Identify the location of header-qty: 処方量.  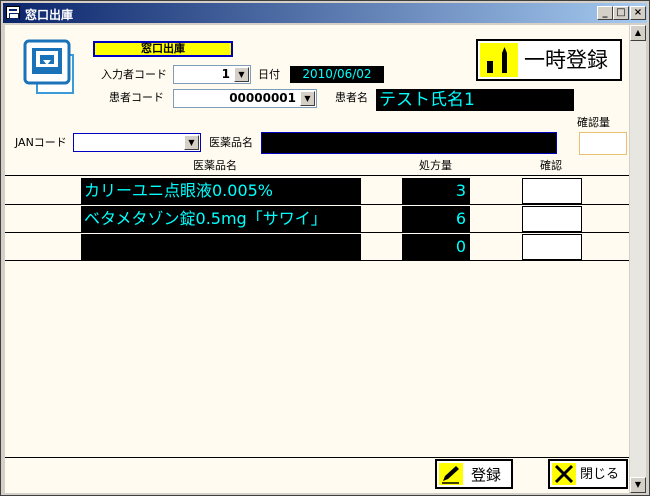
(435, 165).